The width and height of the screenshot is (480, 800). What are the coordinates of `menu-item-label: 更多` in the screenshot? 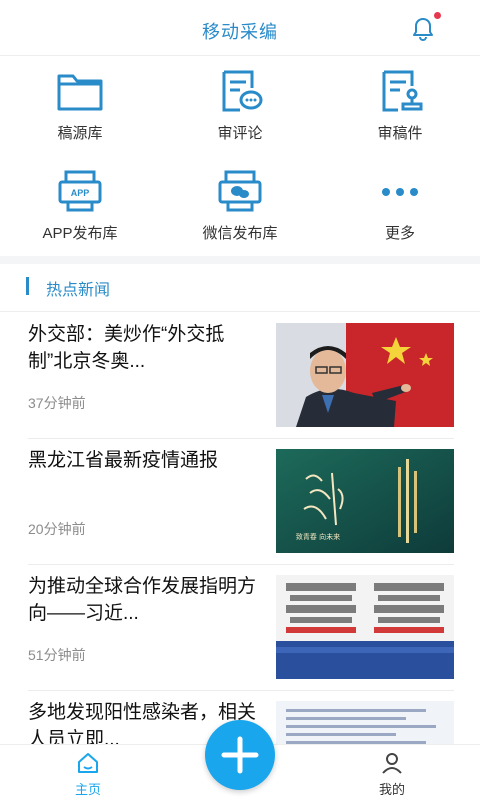 It's located at (399, 233).